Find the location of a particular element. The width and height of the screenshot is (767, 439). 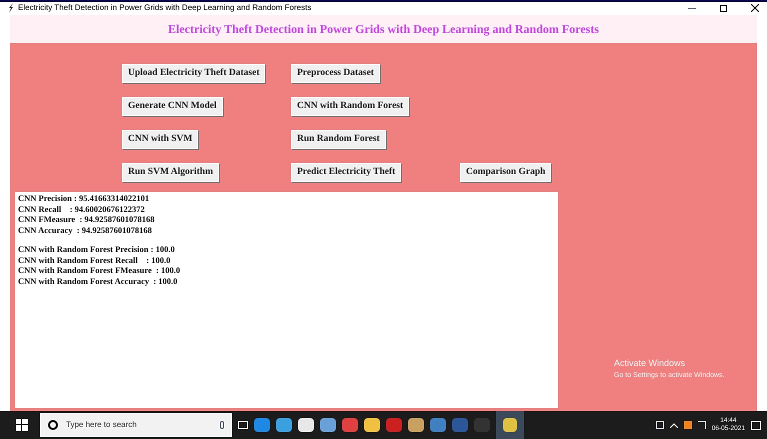

action-button: Comparison Graph is located at coordinates (506, 172).